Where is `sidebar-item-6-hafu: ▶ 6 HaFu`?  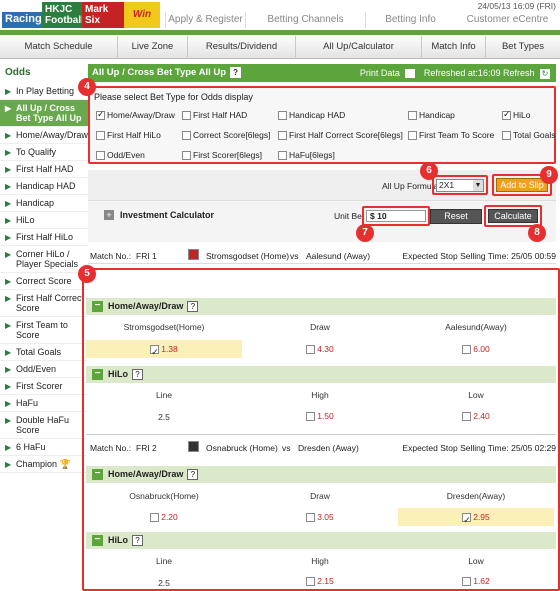
sidebar-item-6-hafu: ▶ 6 HaFu is located at coordinates (44, 447).